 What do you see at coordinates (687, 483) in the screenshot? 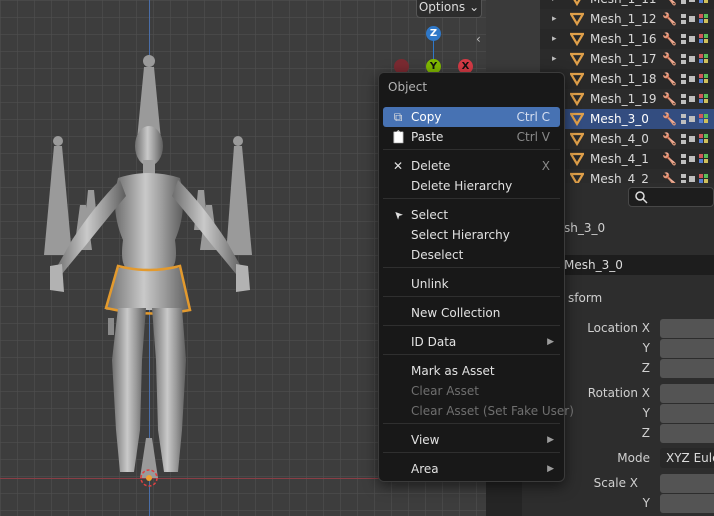
I see `scale-x-field` at bounding box center [687, 483].